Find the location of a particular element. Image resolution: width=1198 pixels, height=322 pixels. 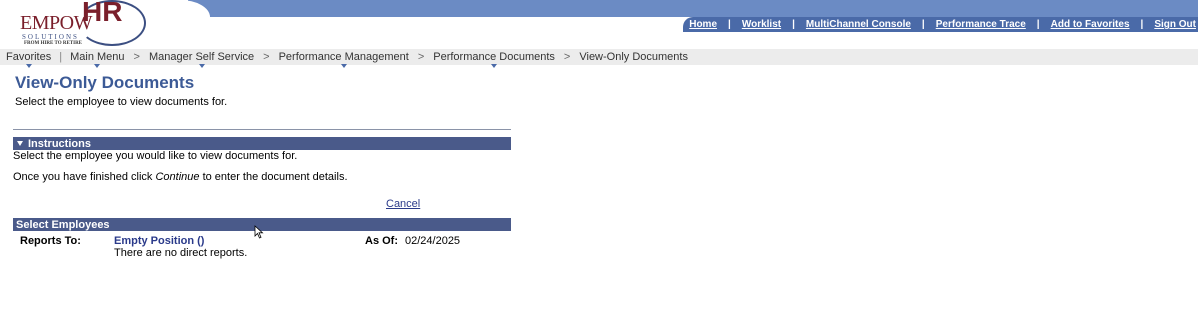

breadcrumb-performance-documents: Performance Documents is located at coordinates (494, 59).